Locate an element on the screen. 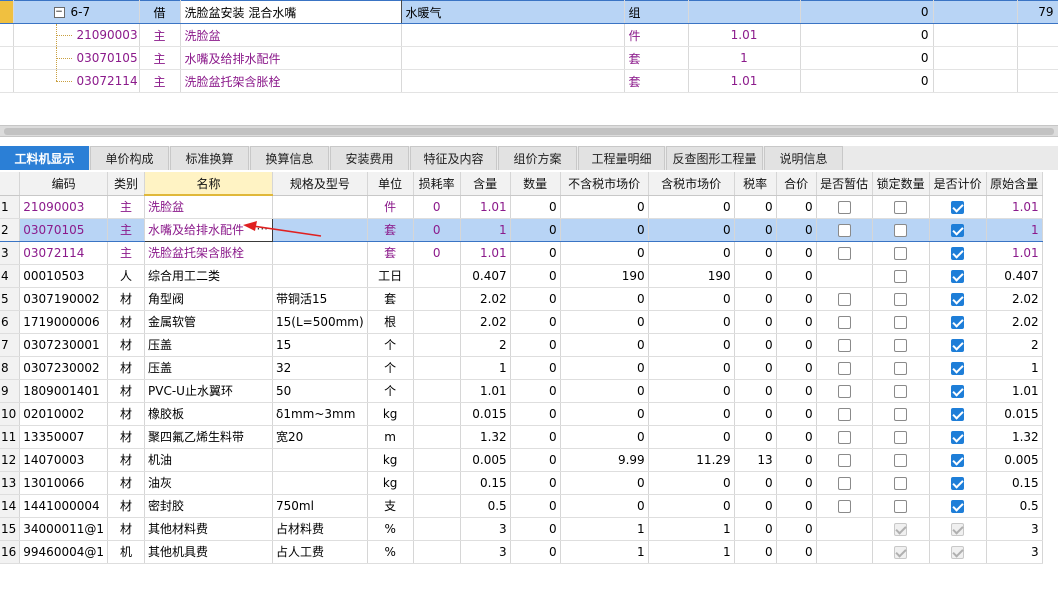  type-cell: 机 is located at coordinates (126, 552).